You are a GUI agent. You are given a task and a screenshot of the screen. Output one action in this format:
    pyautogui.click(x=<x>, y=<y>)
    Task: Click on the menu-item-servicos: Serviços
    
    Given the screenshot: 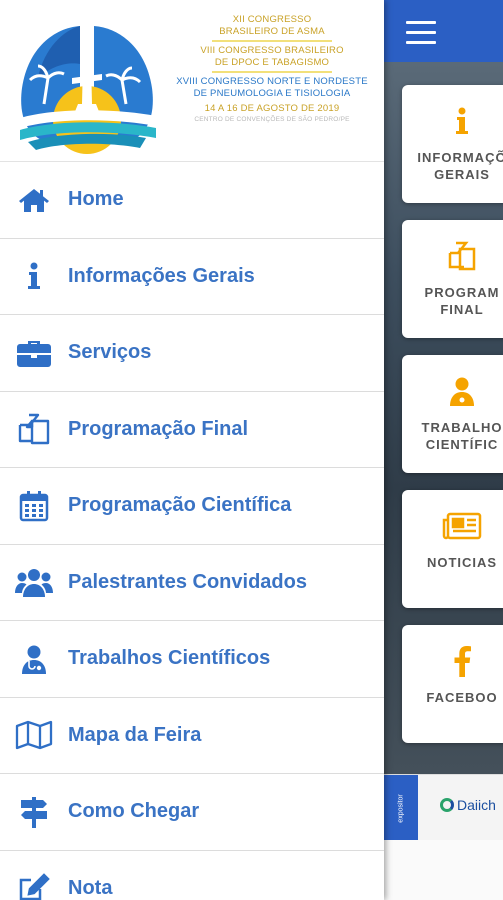 What is the action you would take?
    pyautogui.click(x=192, y=353)
    